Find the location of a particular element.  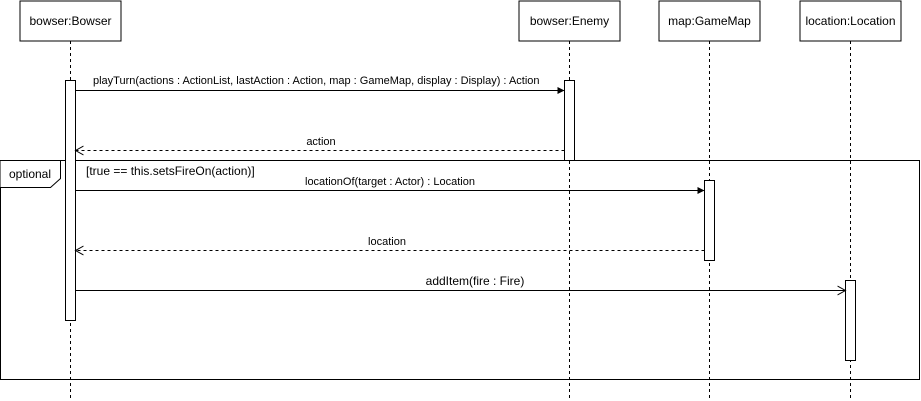

message-action-return-label: action is located at coordinates (320, 142).